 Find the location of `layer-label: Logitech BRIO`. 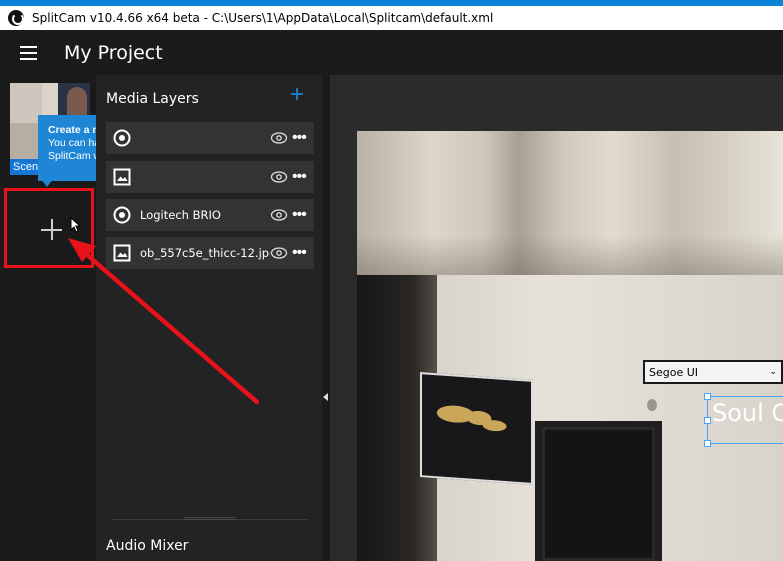

layer-label: Logitech BRIO is located at coordinates (180, 215).